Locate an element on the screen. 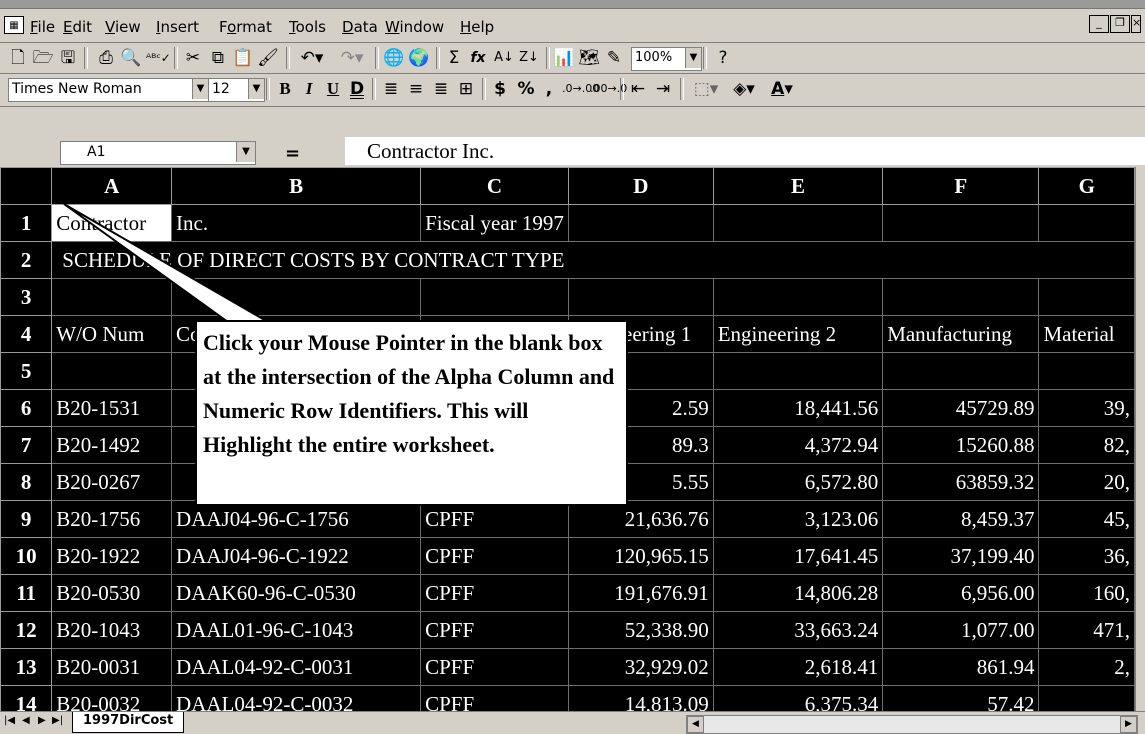  row-header-1: 1 is located at coordinates (26, 223).